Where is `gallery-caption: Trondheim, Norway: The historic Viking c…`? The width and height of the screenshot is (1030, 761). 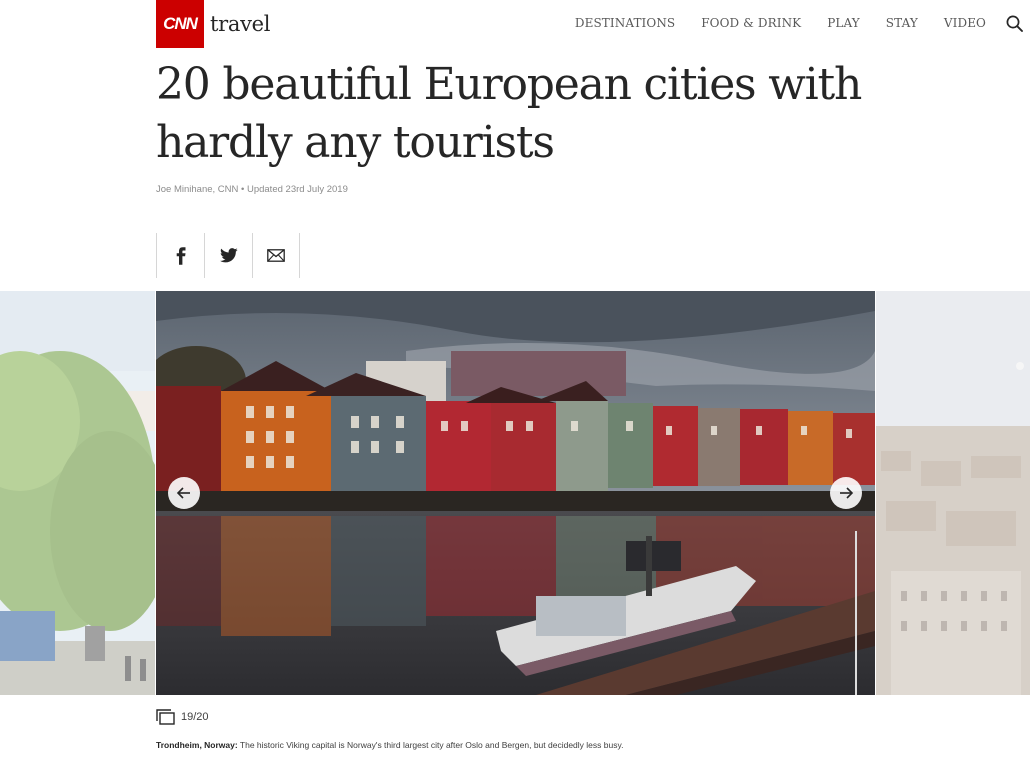 gallery-caption: Trondheim, Norway: The historic Viking c… is located at coordinates (389, 745).